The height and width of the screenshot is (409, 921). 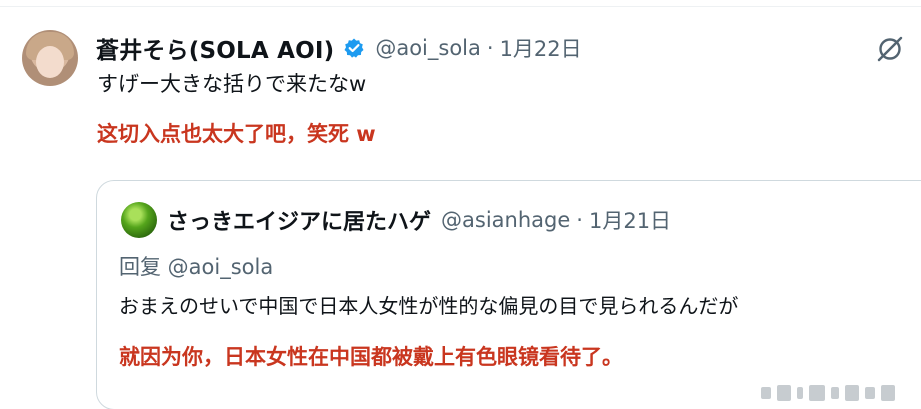 I want to click on author-display-name: 蒼井そら(SOLA AOI), so click(x=215, y=48).